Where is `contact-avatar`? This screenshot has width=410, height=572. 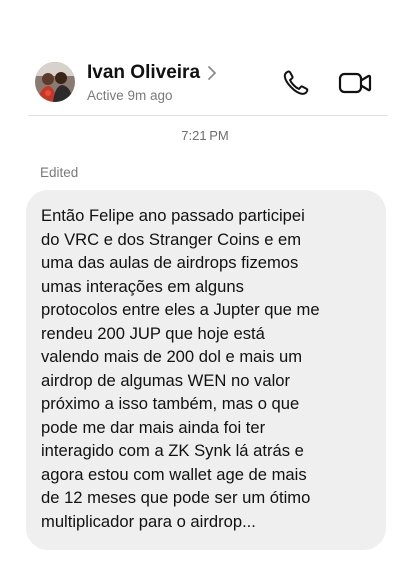
contact-avatar is located at coordinates (55, 82).